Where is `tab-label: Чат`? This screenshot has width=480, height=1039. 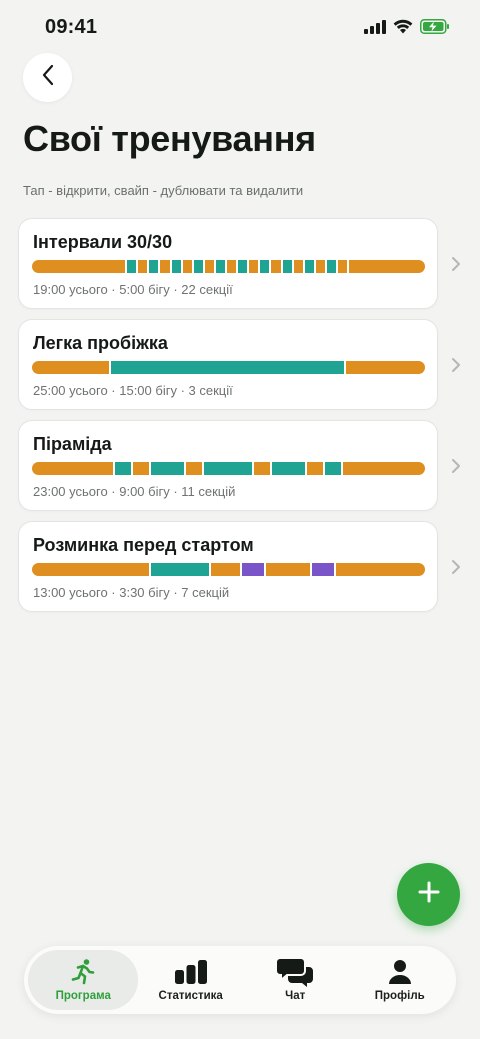
tab-label: Чат is located at coordinates (295, 996).